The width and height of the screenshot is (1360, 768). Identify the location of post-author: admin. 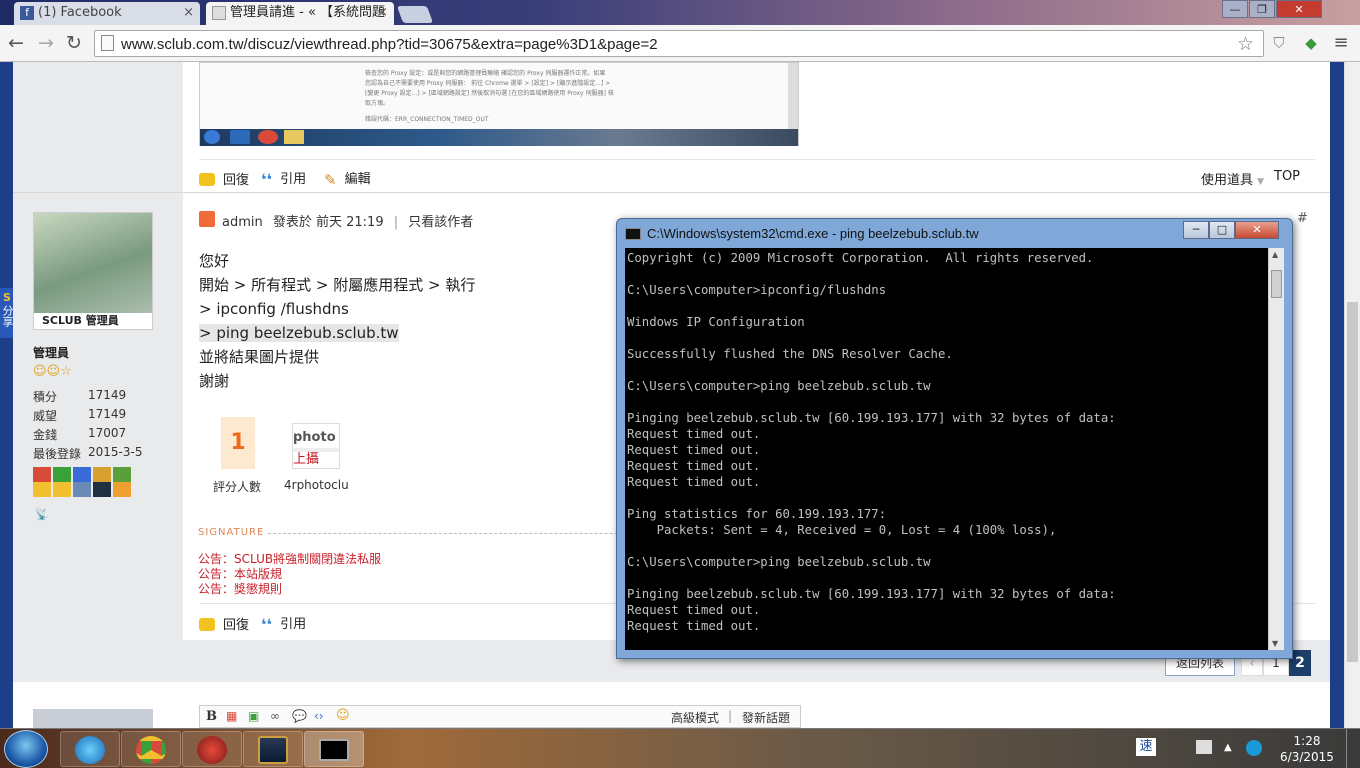
(242, 222).